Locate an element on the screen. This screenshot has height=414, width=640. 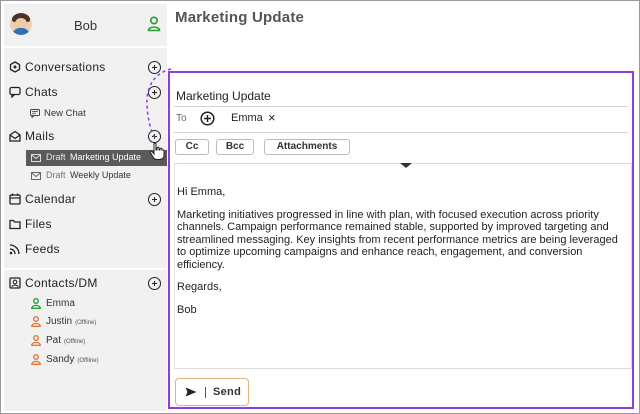
nav-files-label: Files is located at coordinates (38, 224).